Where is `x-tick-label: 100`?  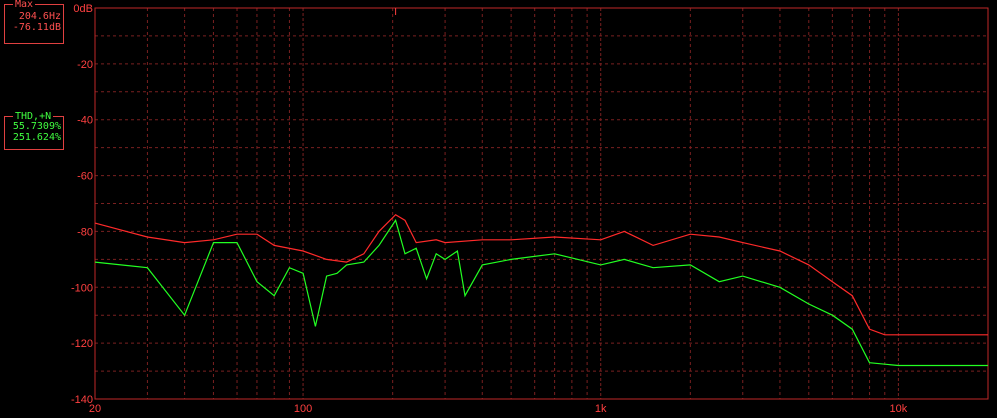 x-tick-label: 100 is located at coordinates (303, 409).